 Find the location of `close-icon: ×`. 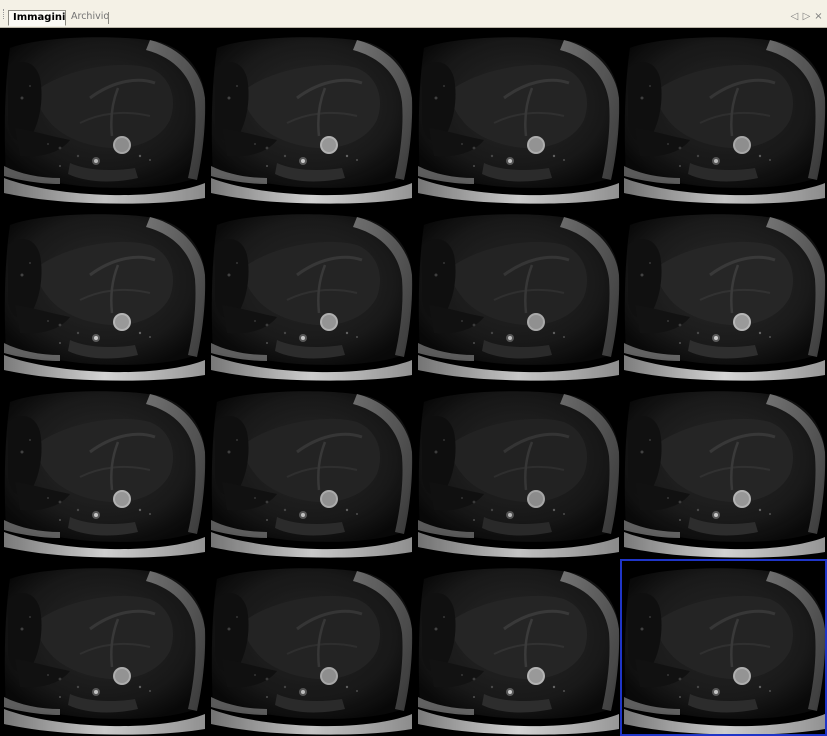

close-icon: × is located at coordinates (818, 17).